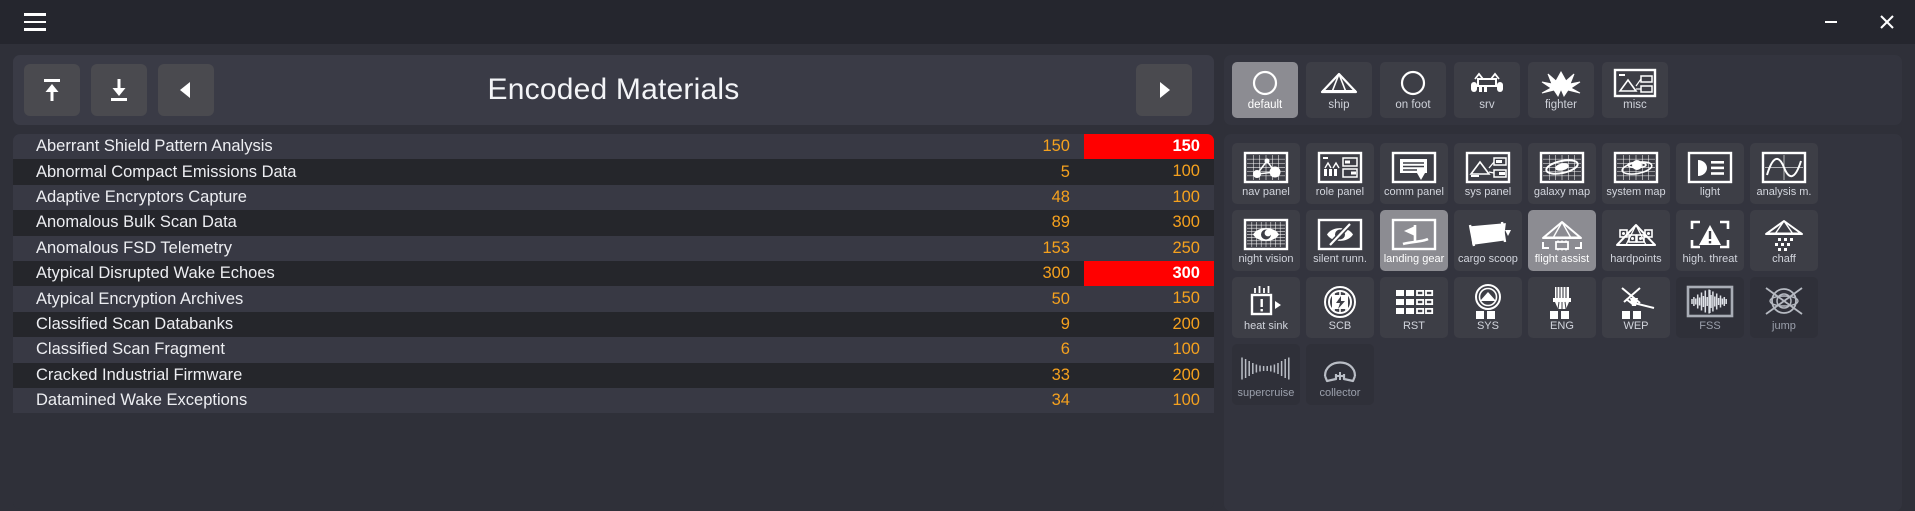 This screenshot has width=1915, height=511. What do you see at coordinates (1636, 258) in the screenshot?
I see `control-button-label: hardpoints` at bounding box center [1636, 258].